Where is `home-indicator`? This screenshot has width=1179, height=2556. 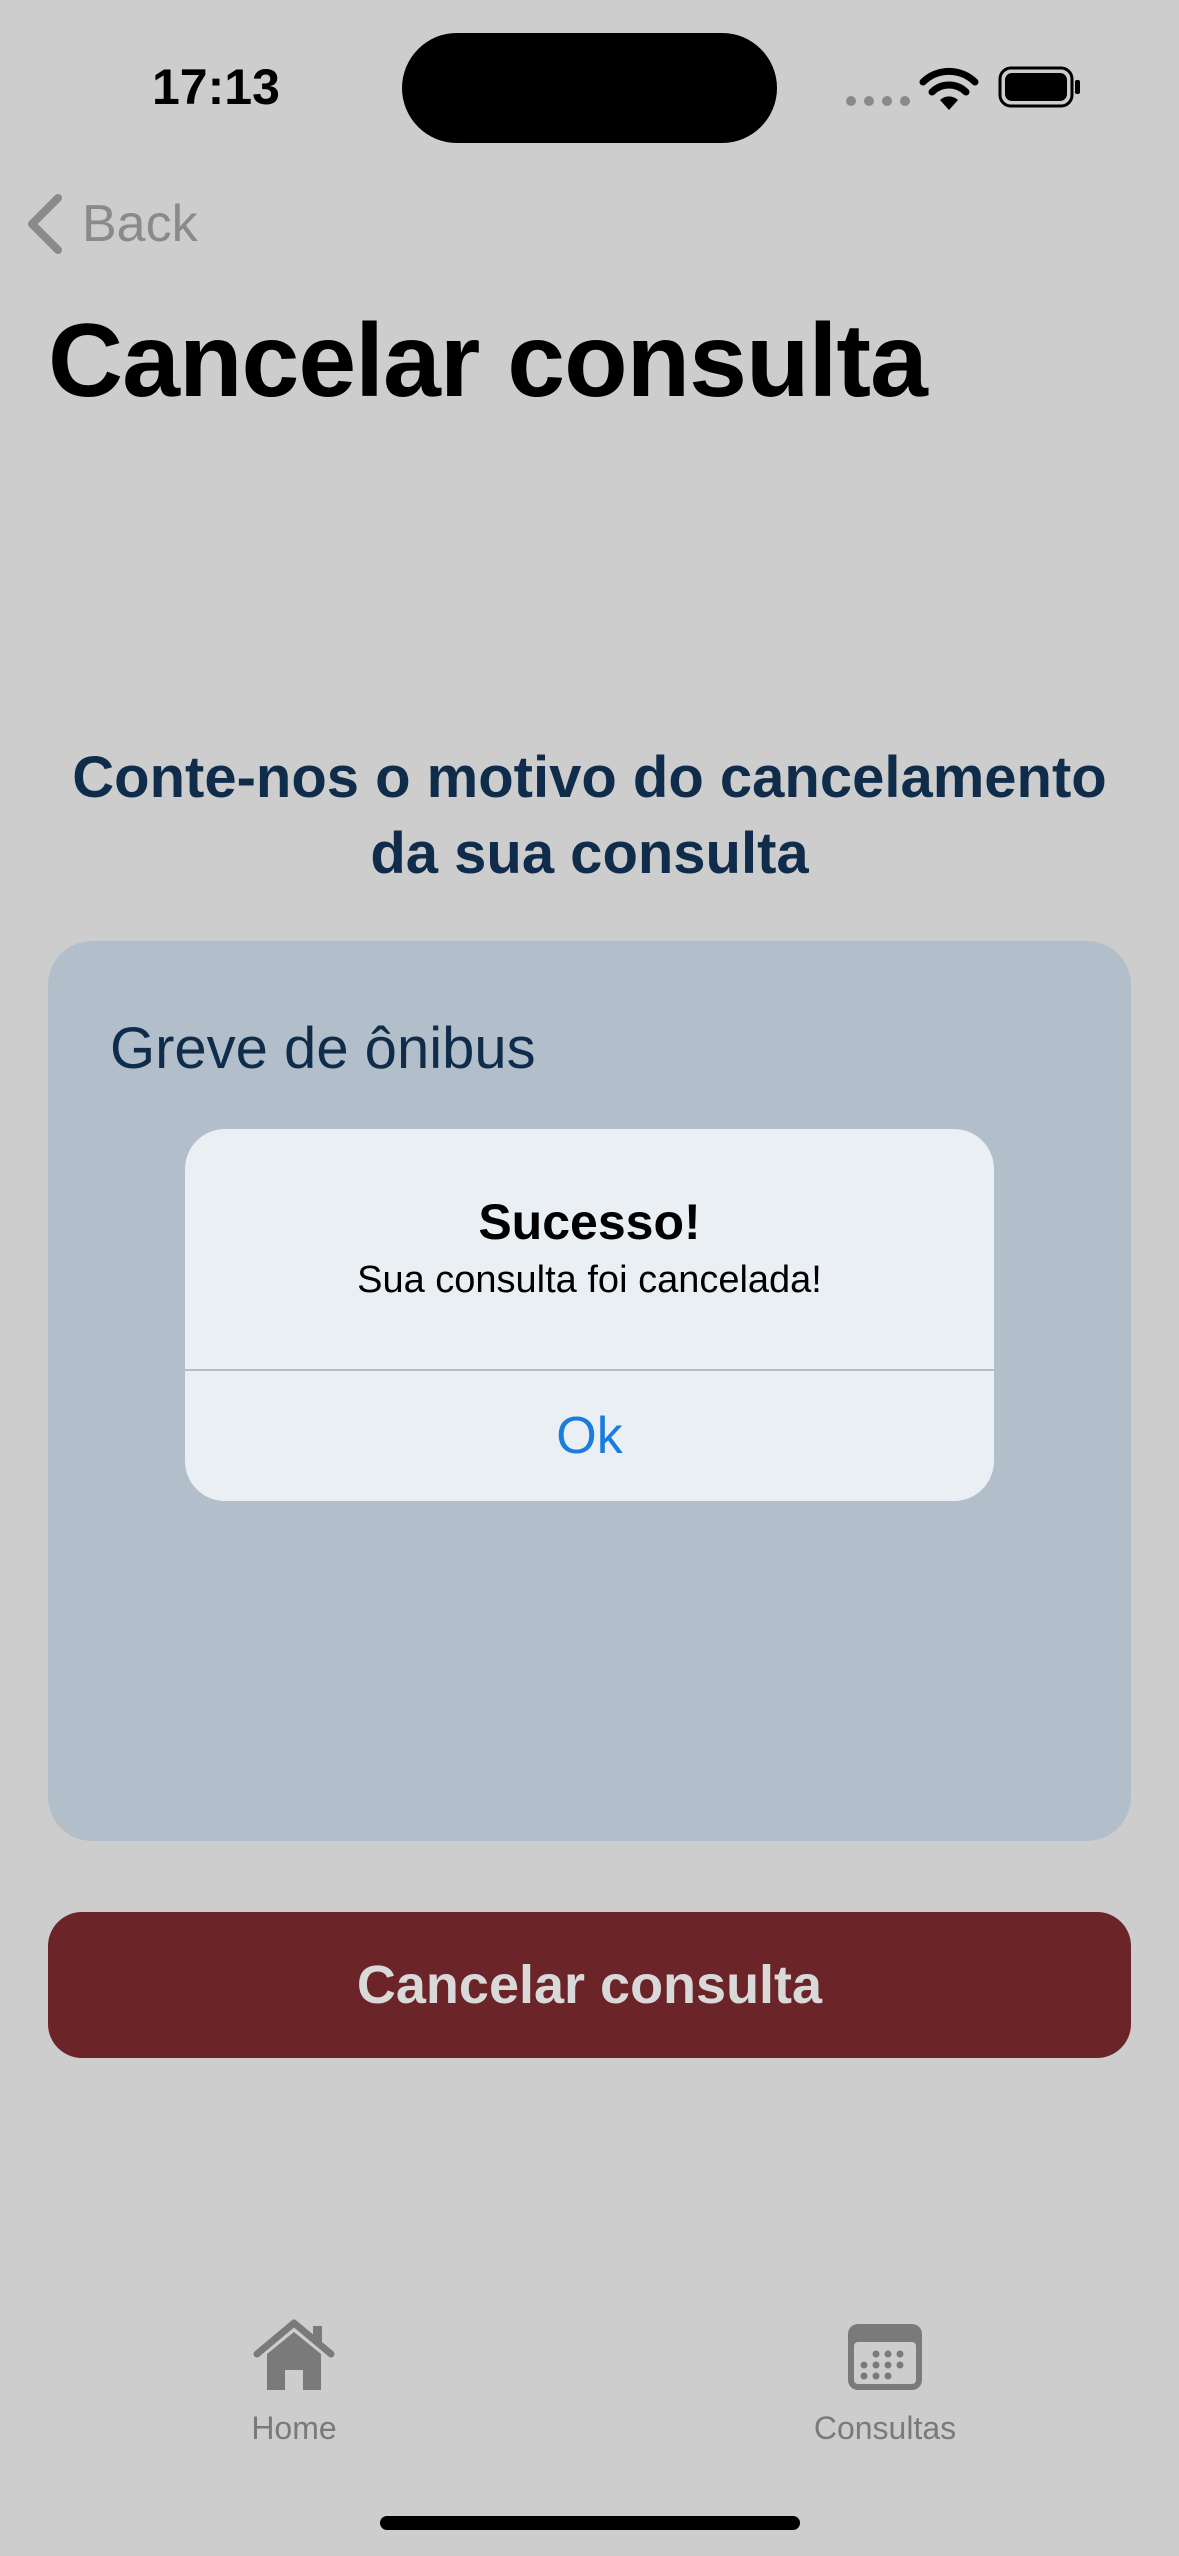 home-indicator is located at coordinates (590, 2523).